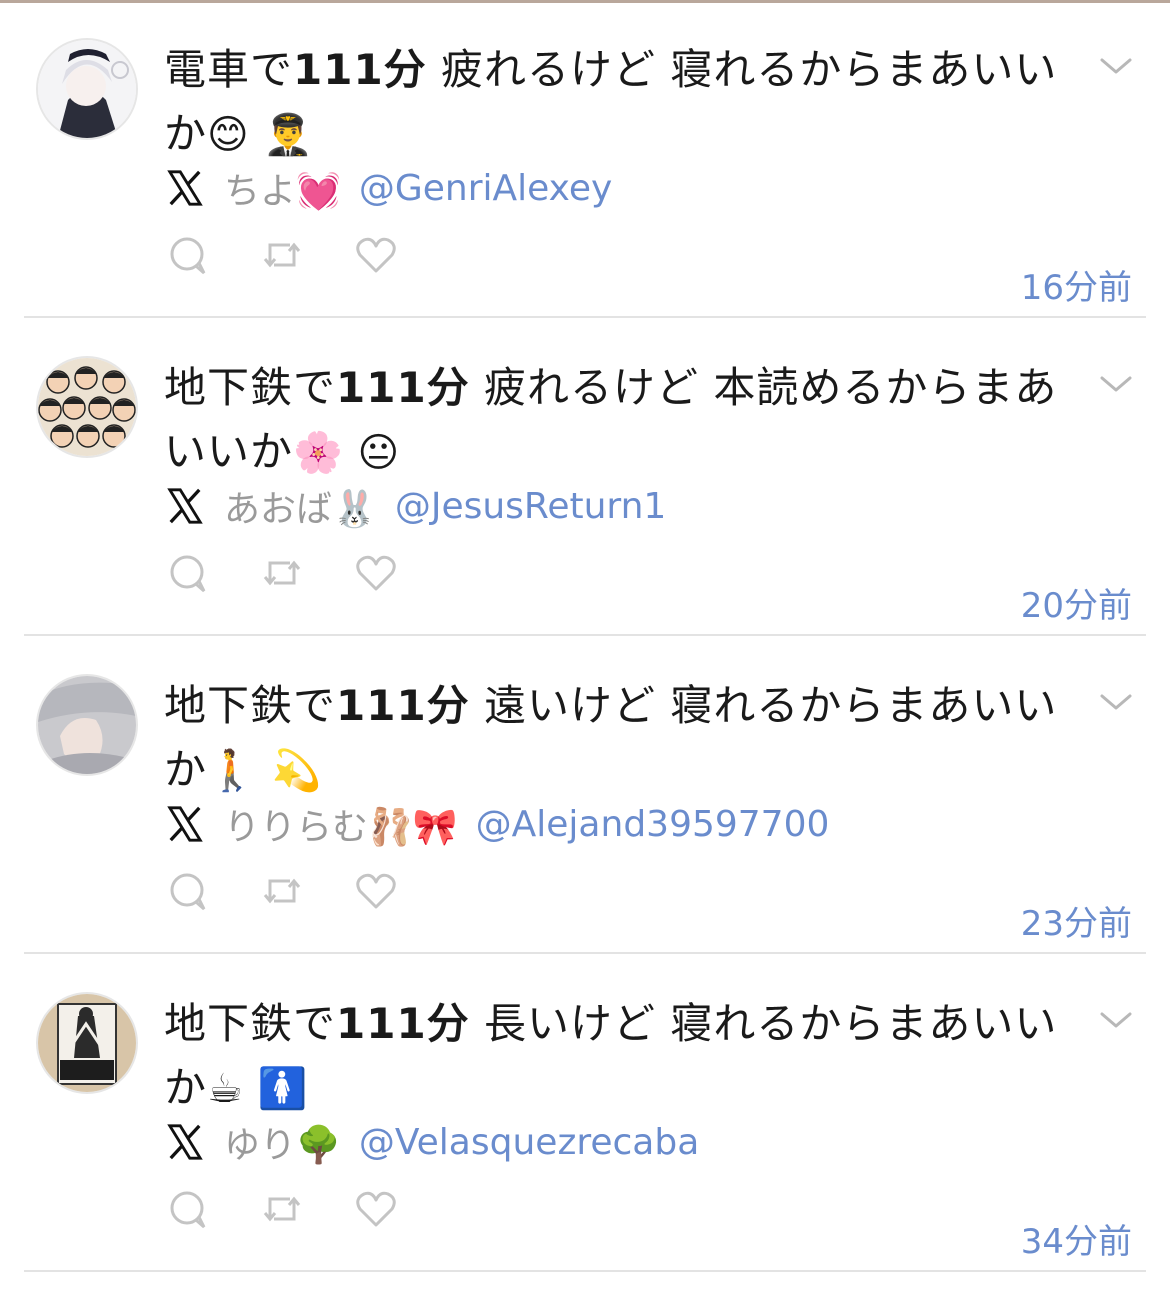 The height and width of the screenshot is (1296, 1170). I want to click on tweet-text: 地下鉄で111分 疲れるけど 本読めるからまあいいか🌸 😐, so click(611, 419).